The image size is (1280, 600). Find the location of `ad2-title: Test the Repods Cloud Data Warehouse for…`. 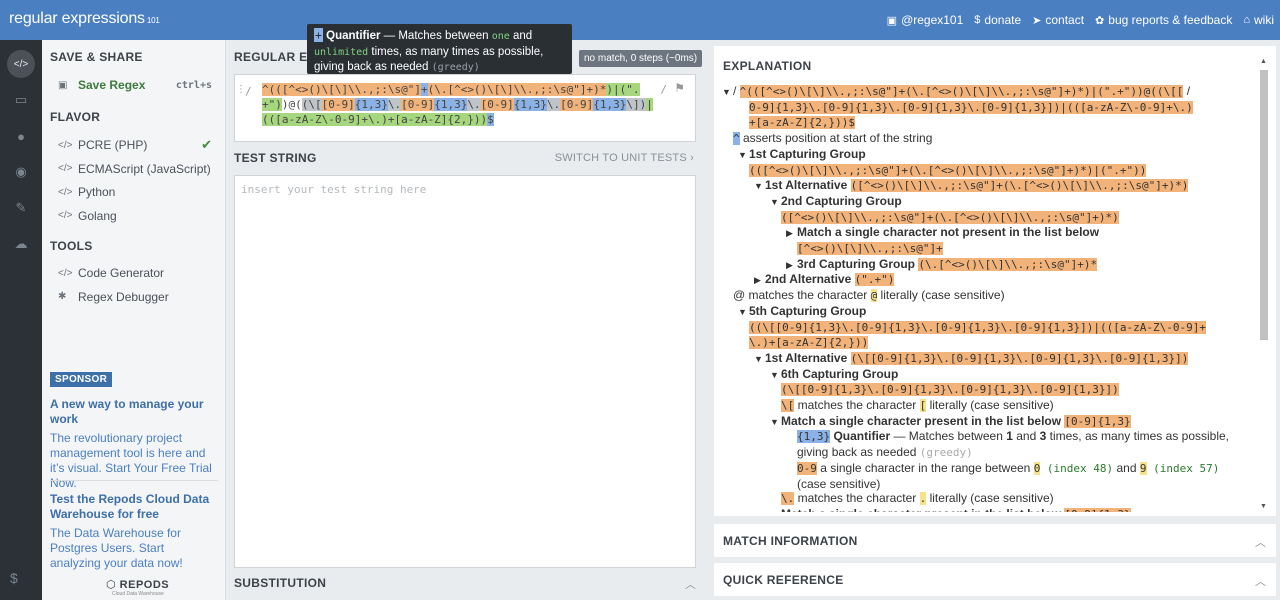

ad2-title: Test the Repods Cloud Data Warehouse for… is located at coordinates (134, 507).